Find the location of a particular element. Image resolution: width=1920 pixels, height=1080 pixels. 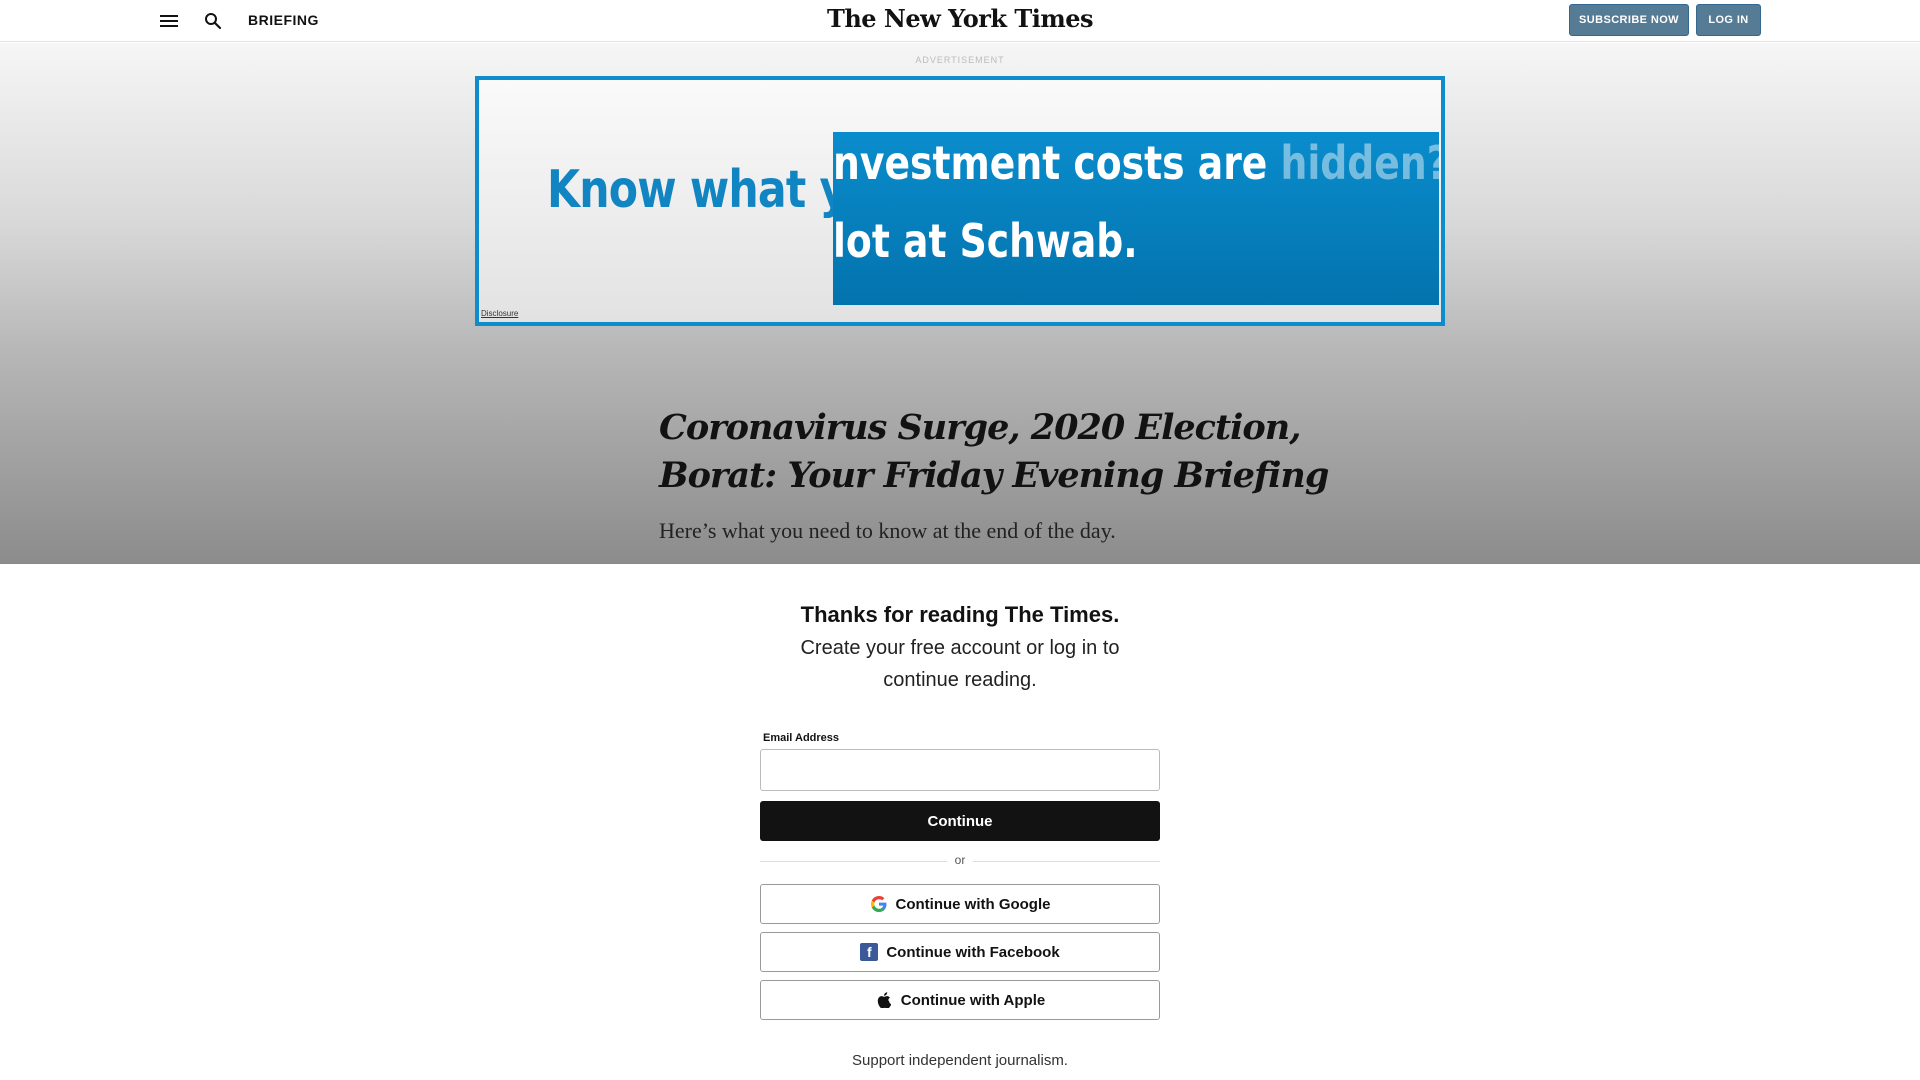

or-label: or is located at coordinates (960, 860).